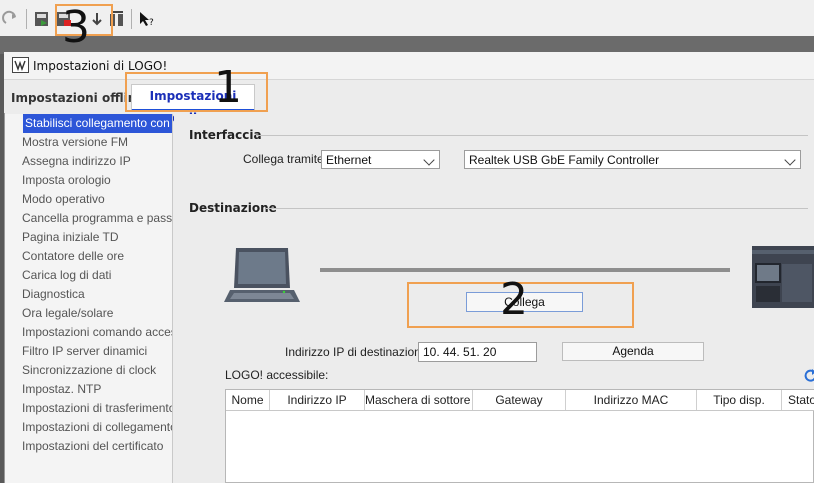  Describe the element at coordinates (97, 199) in the screenshot. I see `sidebar-item-operating-mode: Modo operativo` at that location.